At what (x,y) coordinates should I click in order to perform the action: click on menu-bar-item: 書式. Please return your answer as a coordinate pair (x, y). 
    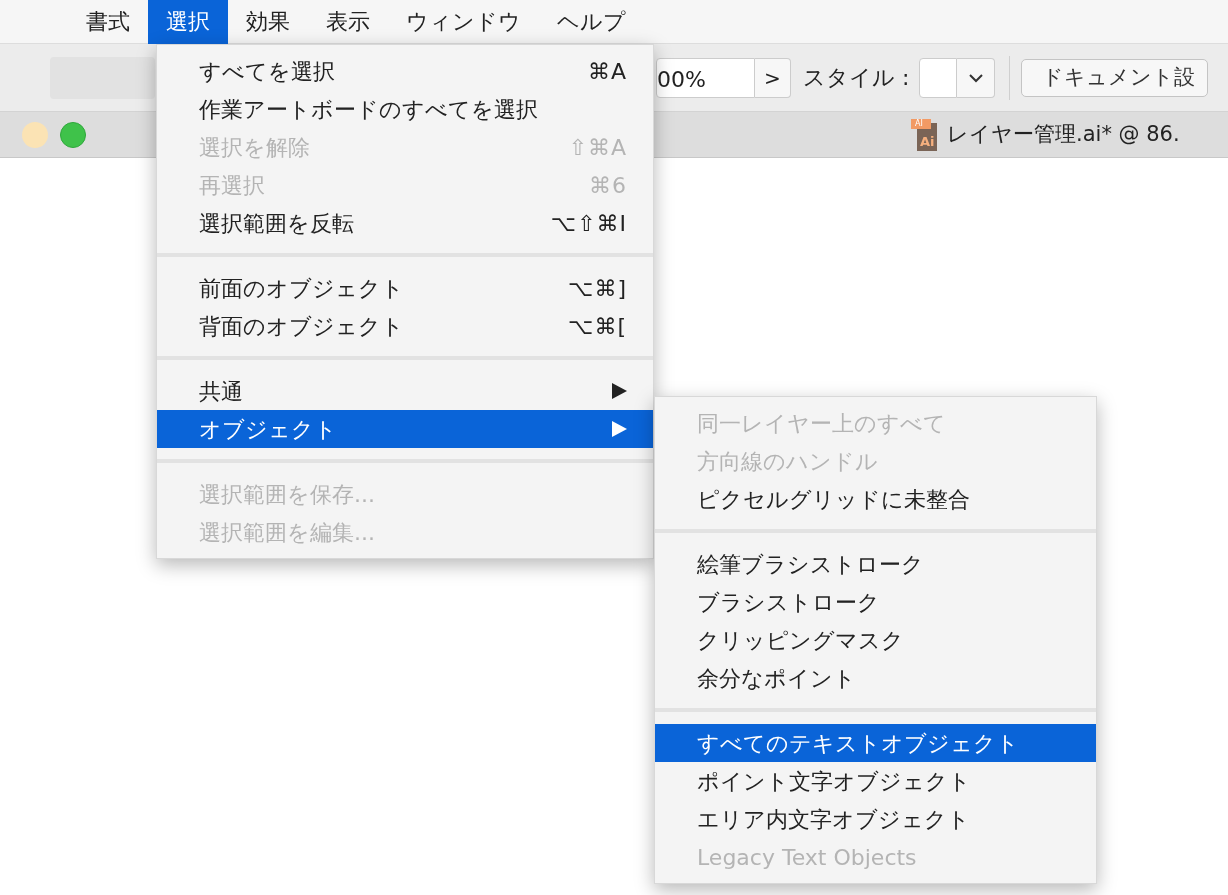
    Looking at the image, I should click on (108, 22).